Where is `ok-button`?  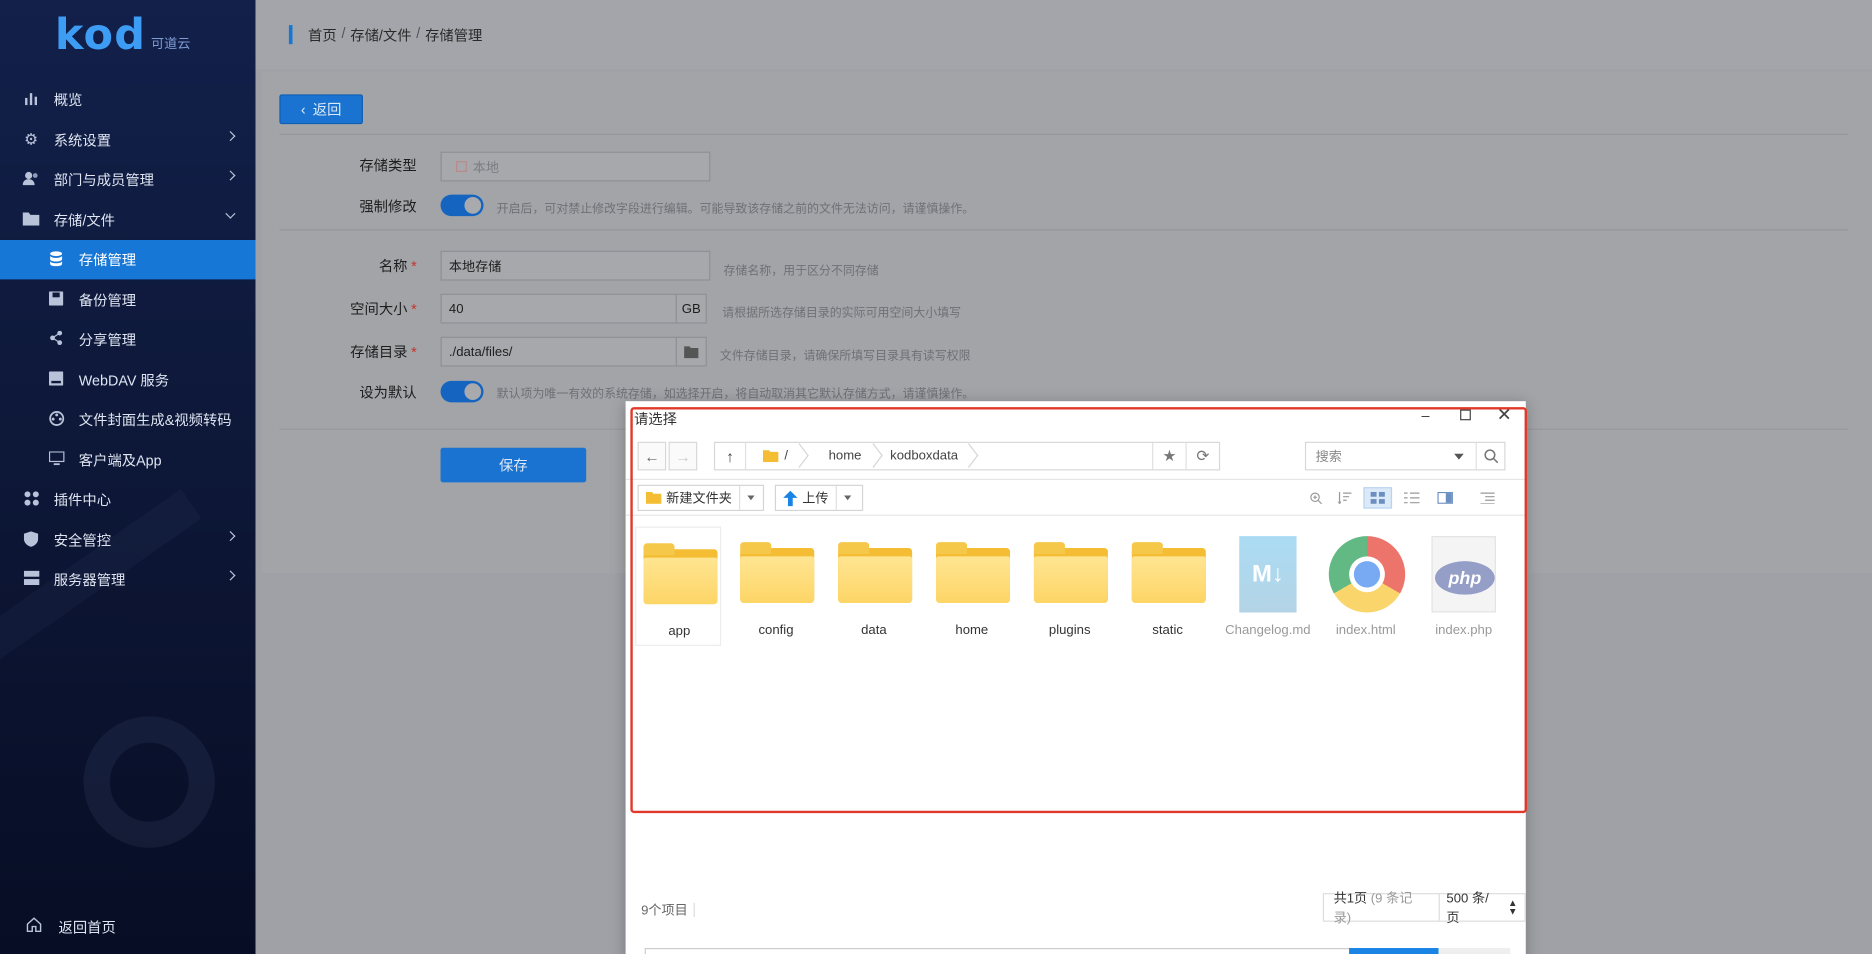 ok-button is located at coordinates (1394, 951).